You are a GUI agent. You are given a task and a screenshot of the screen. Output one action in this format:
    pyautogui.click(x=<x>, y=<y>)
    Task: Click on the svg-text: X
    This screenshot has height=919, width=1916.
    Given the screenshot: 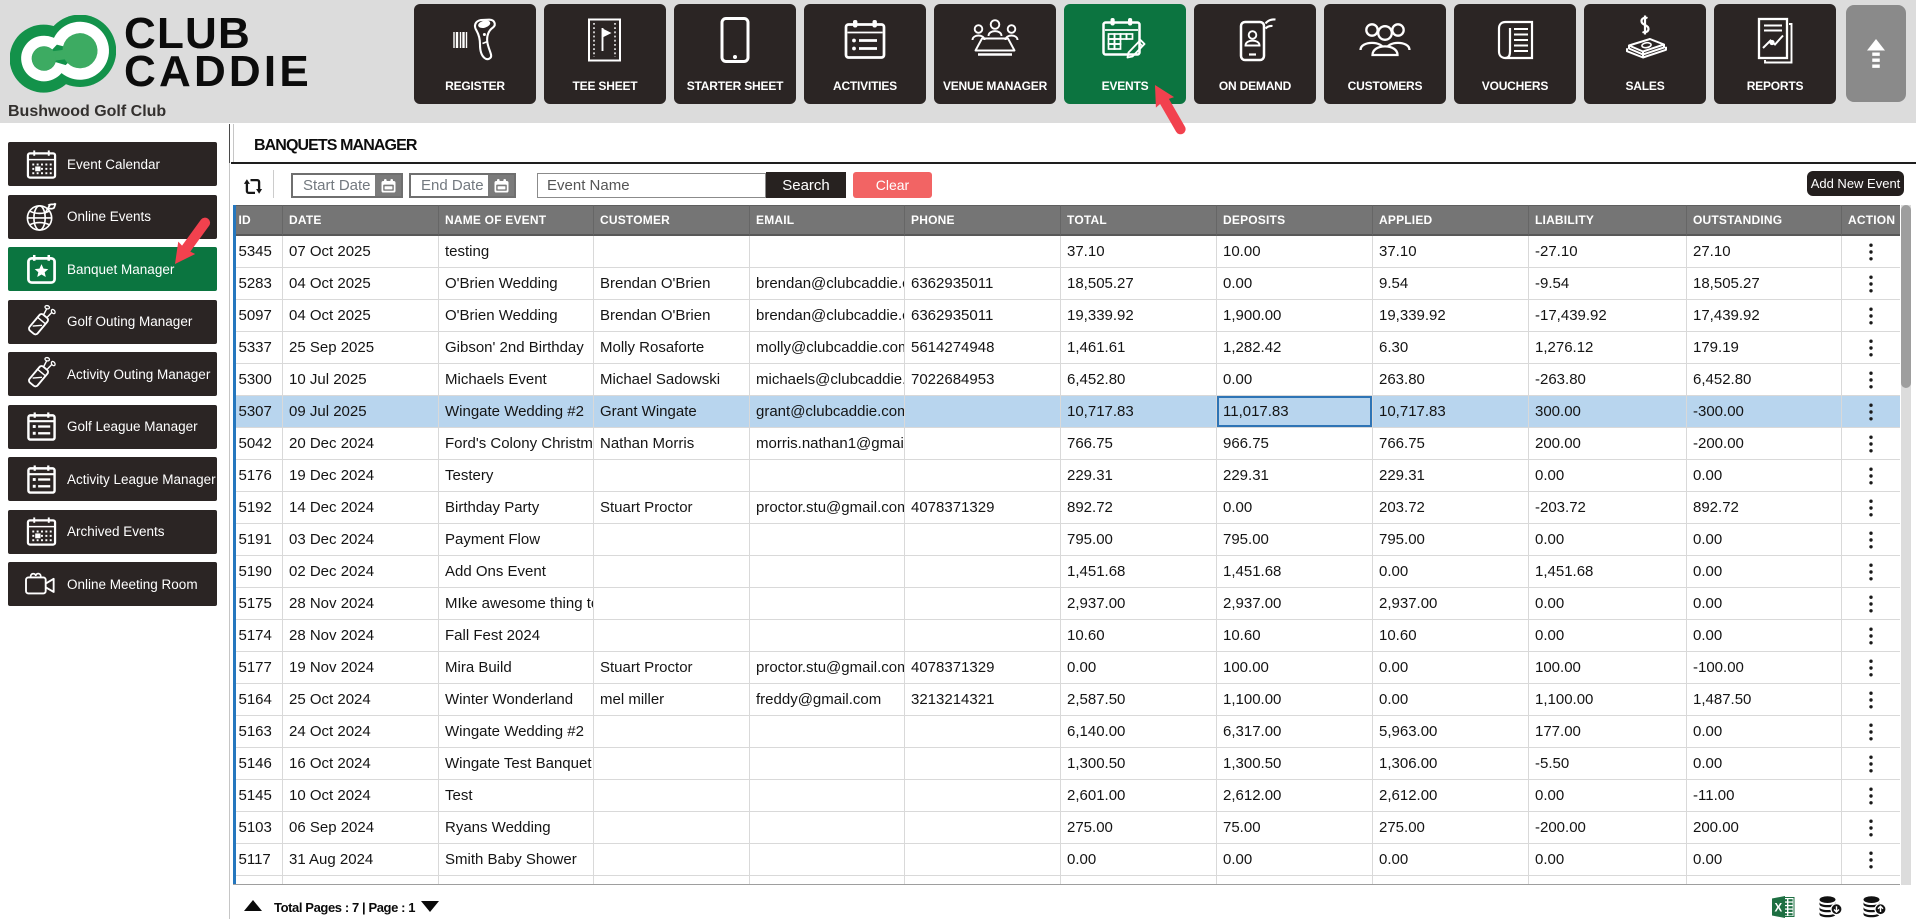 What is the action you would take?
    pyautogui.click(x=1778, y=909)
    